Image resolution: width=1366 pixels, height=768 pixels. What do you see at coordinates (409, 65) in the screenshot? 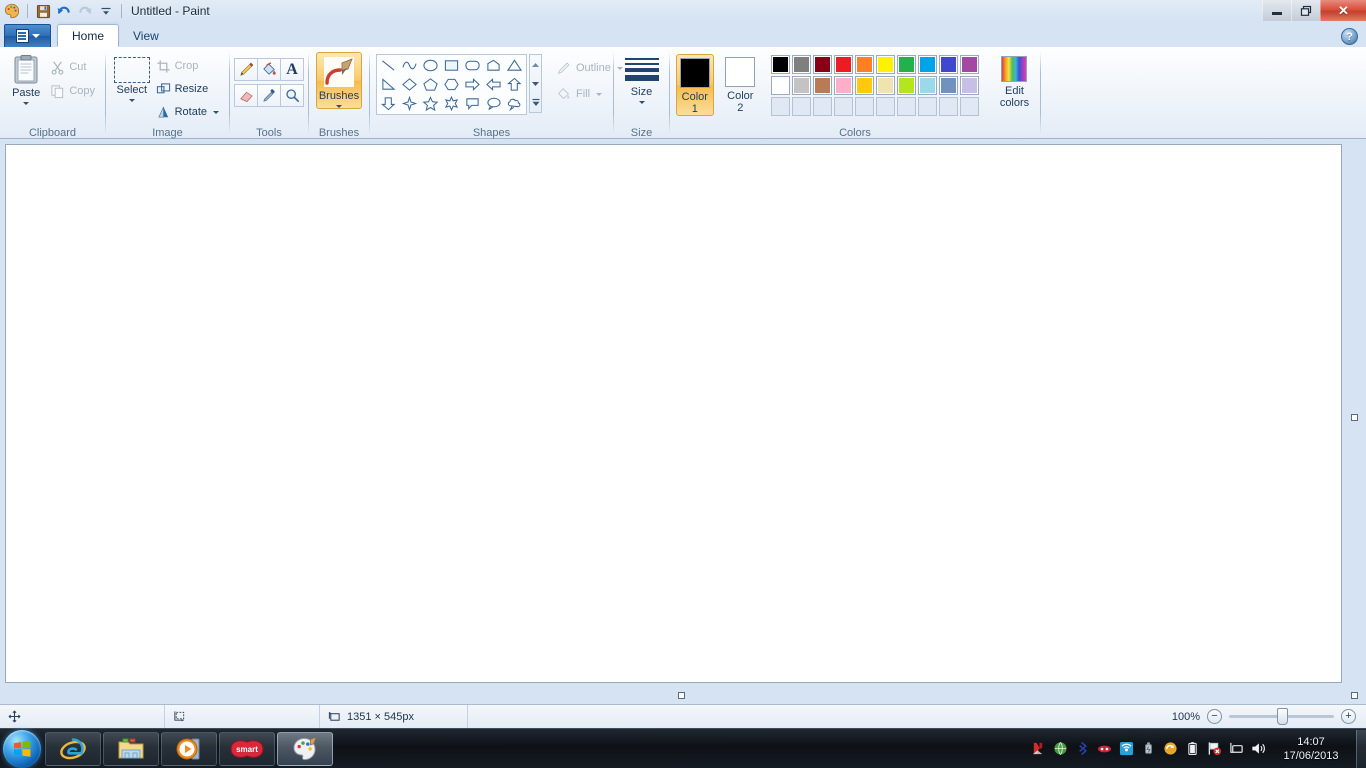
I see `shape-curve` at bounding box center [409, 65].